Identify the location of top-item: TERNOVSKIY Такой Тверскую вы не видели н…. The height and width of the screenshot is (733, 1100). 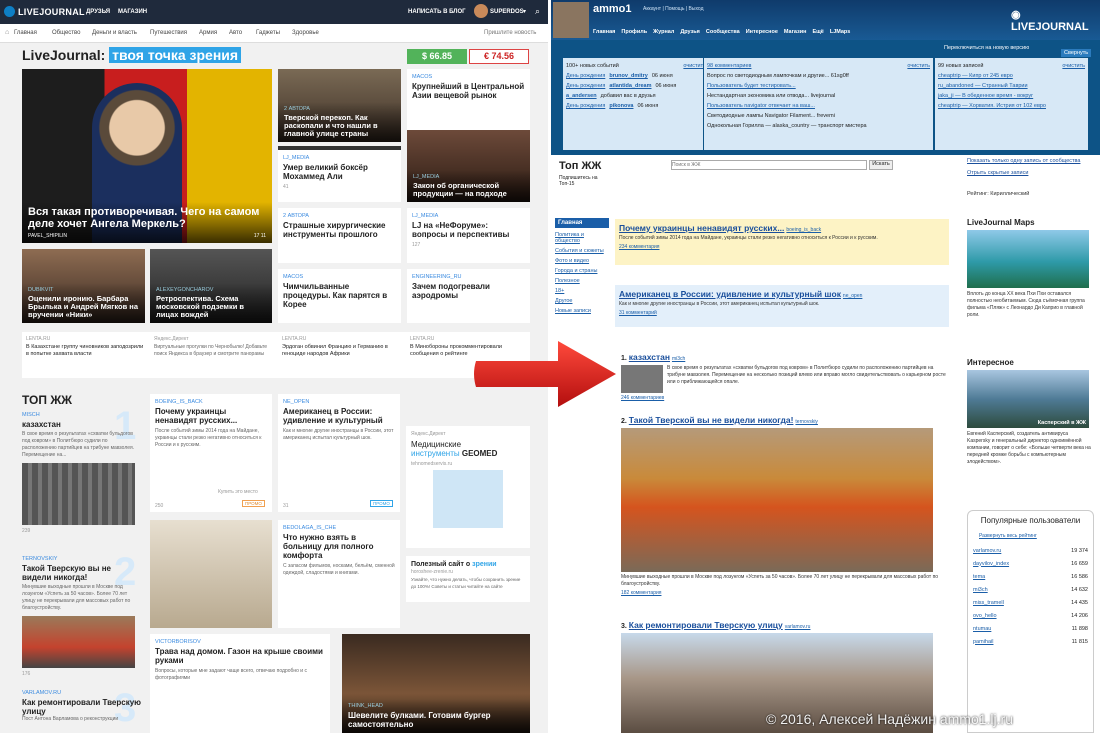
(82, 616).